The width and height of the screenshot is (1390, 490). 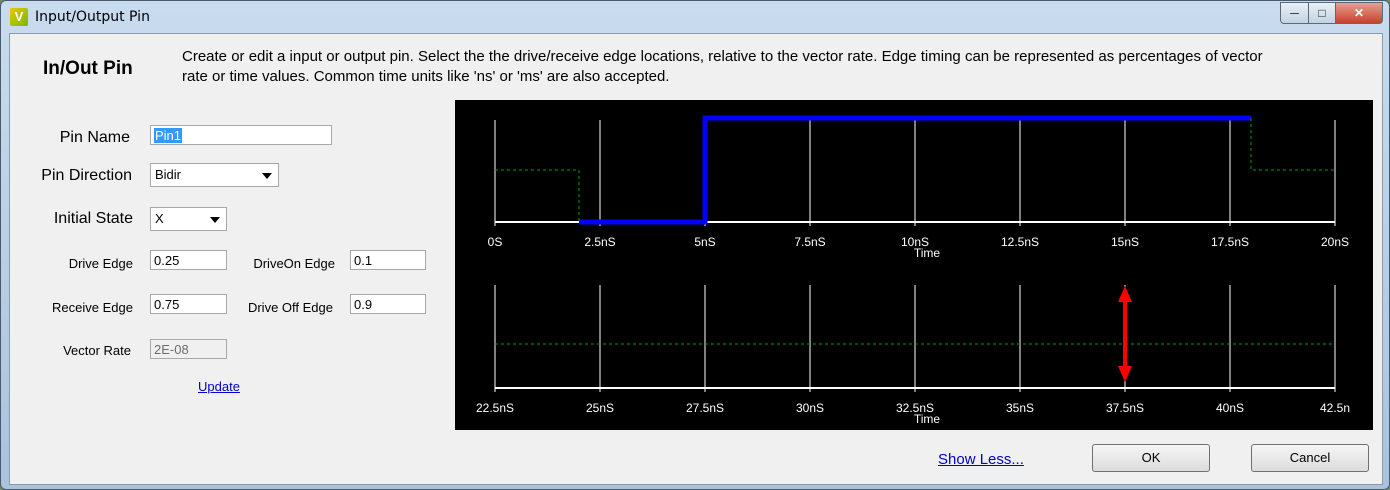 I want to click on pin-direction-select: Bidir, so click(x=214, y=175).